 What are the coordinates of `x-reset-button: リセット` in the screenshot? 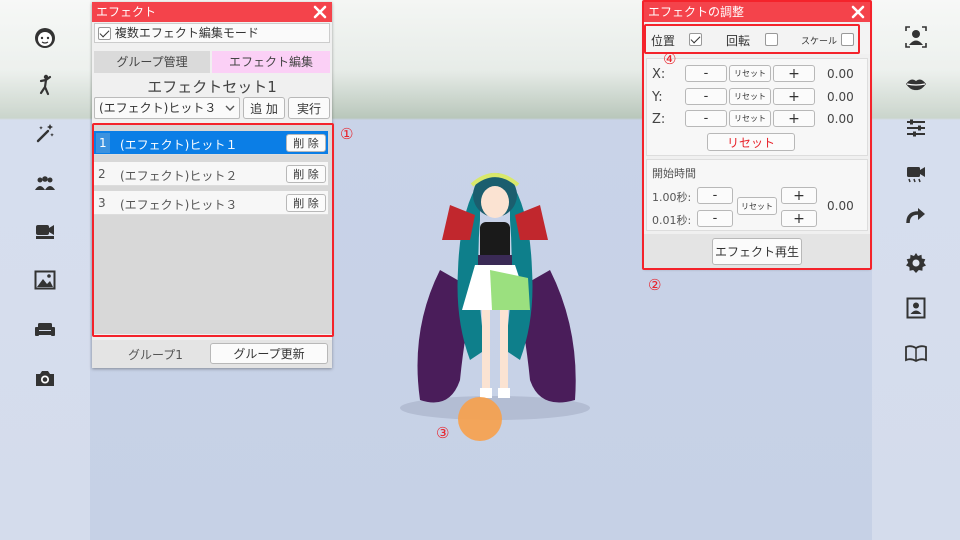 It's located at (750, 73).